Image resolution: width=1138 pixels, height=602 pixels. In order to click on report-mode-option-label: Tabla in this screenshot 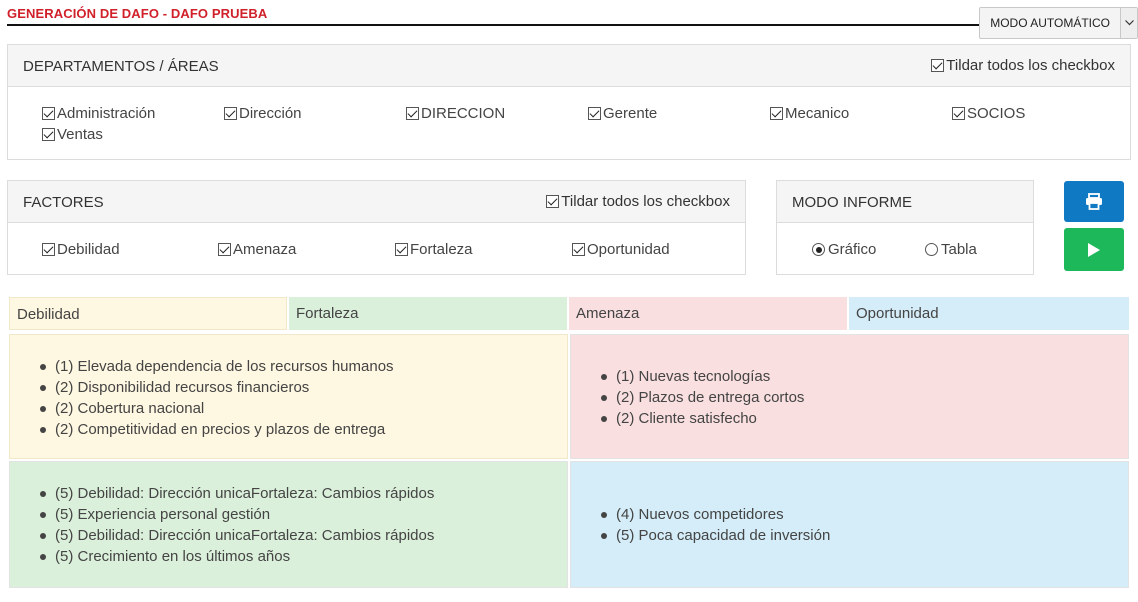, I will do `click(959, 249)`.